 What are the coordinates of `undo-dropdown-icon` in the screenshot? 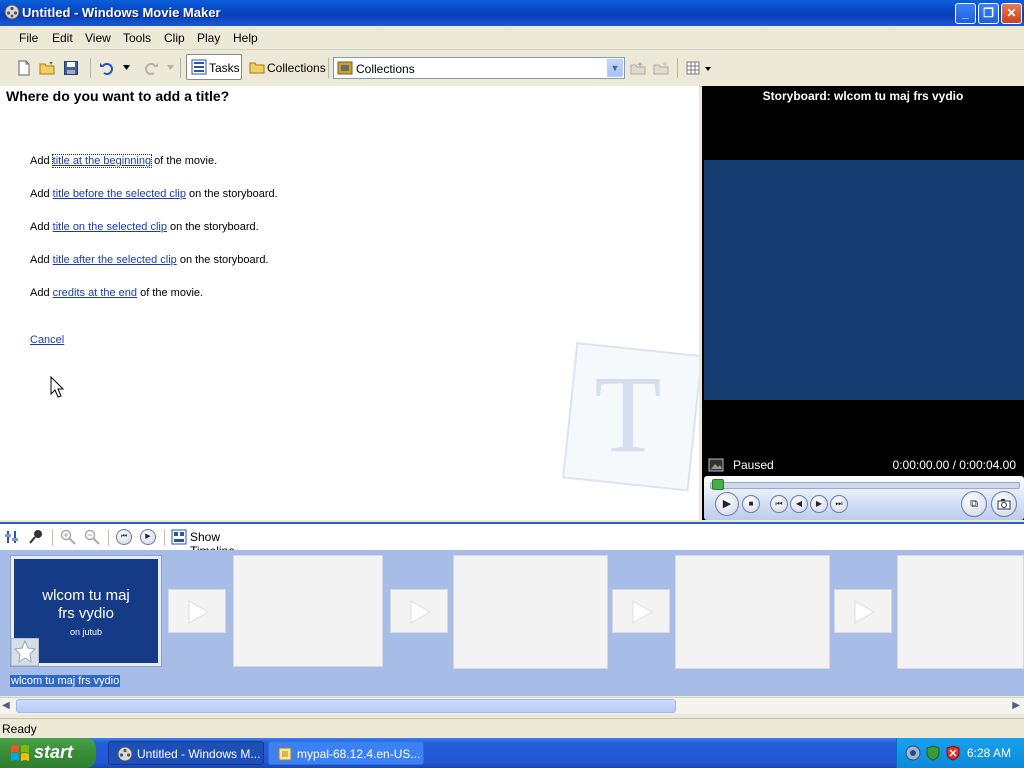 It's located at (126, 67).